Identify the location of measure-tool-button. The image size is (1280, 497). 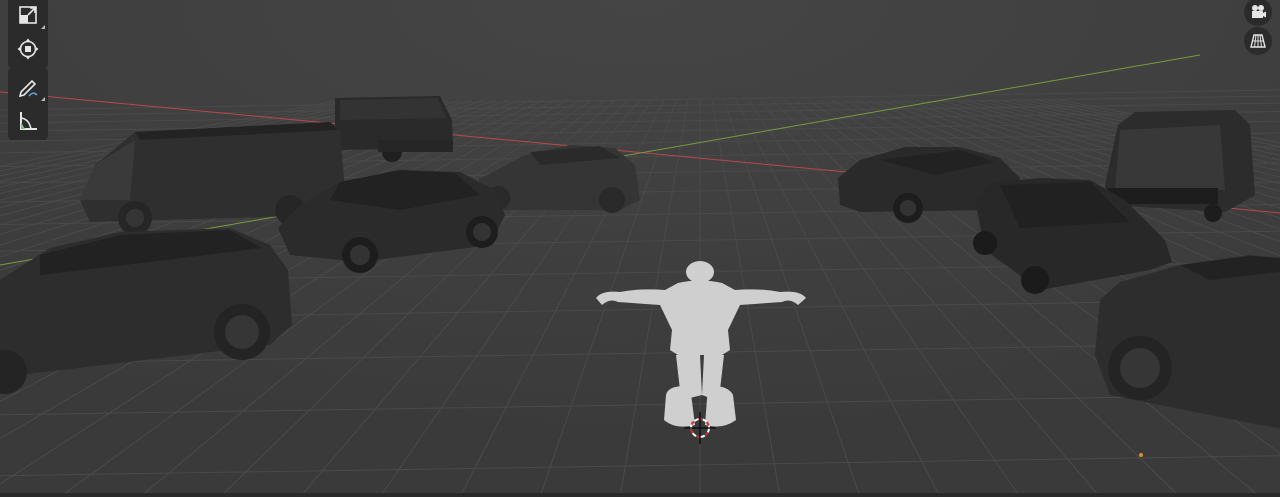
(28, 121).